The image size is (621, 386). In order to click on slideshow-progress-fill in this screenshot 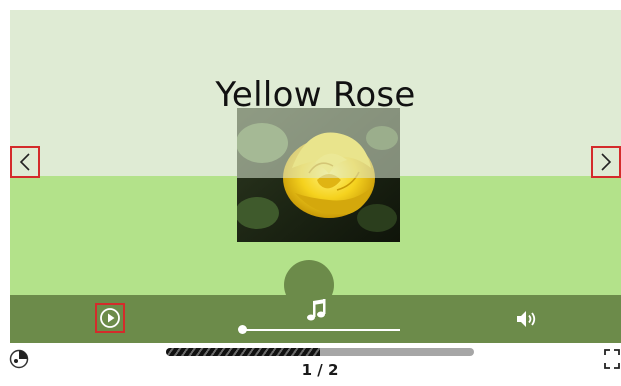, I will do `click(243, 352)`.